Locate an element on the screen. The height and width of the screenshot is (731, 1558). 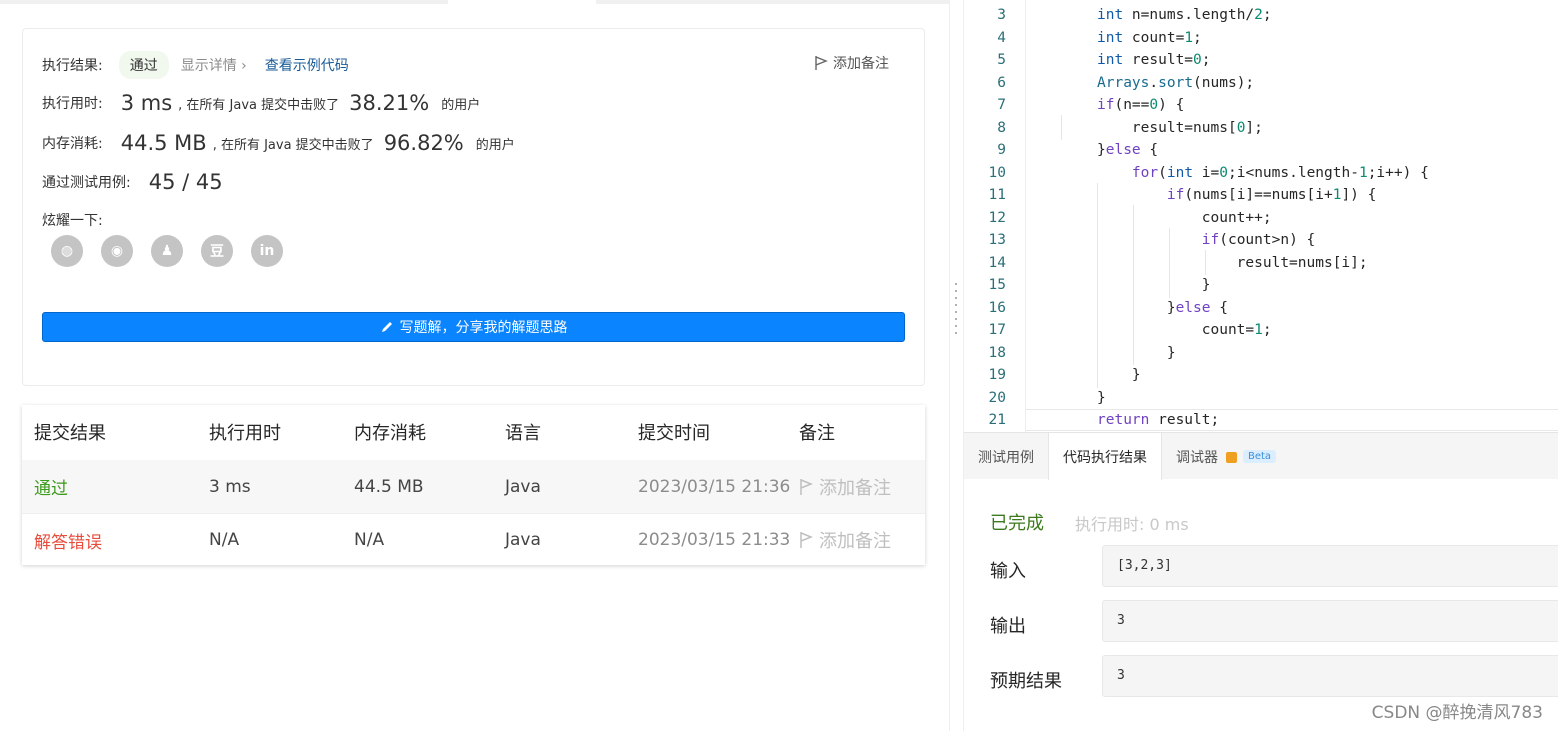
row-memory: 44.5 MB is located at coordinates (389, 486).